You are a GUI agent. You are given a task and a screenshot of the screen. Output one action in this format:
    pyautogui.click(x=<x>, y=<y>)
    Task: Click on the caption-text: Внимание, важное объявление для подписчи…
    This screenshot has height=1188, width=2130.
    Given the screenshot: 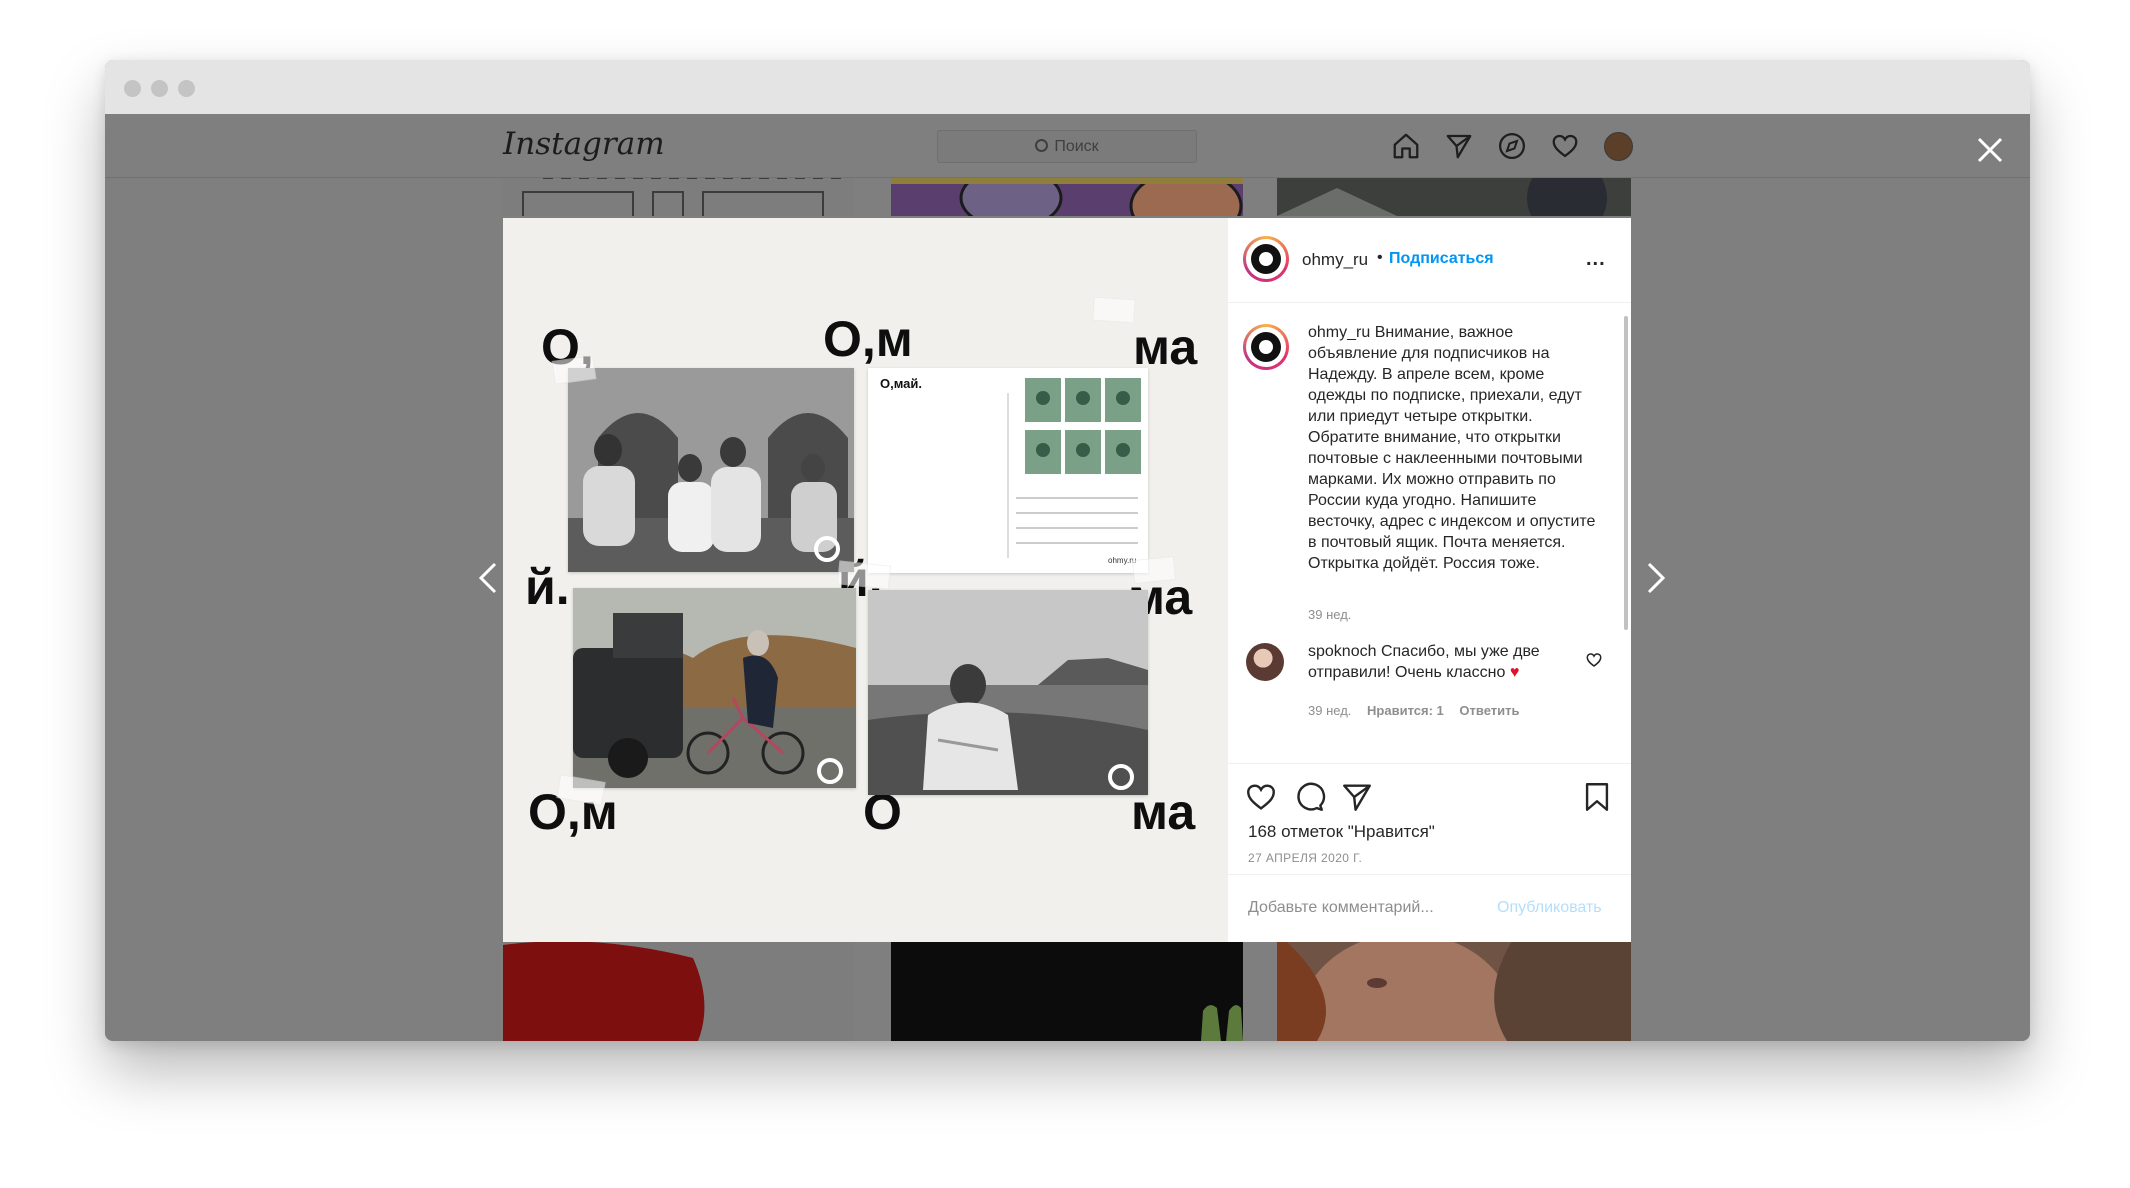 What is the action you would take?
    pyautogui.click(x=1452, y=448)
    